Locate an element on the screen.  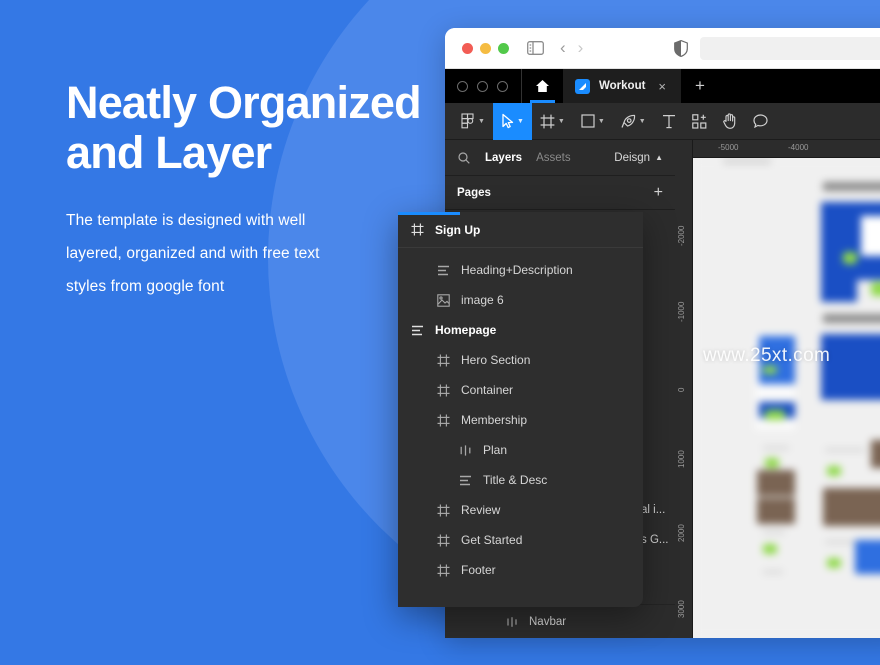
search-icon is located at coordinates (464, 158).